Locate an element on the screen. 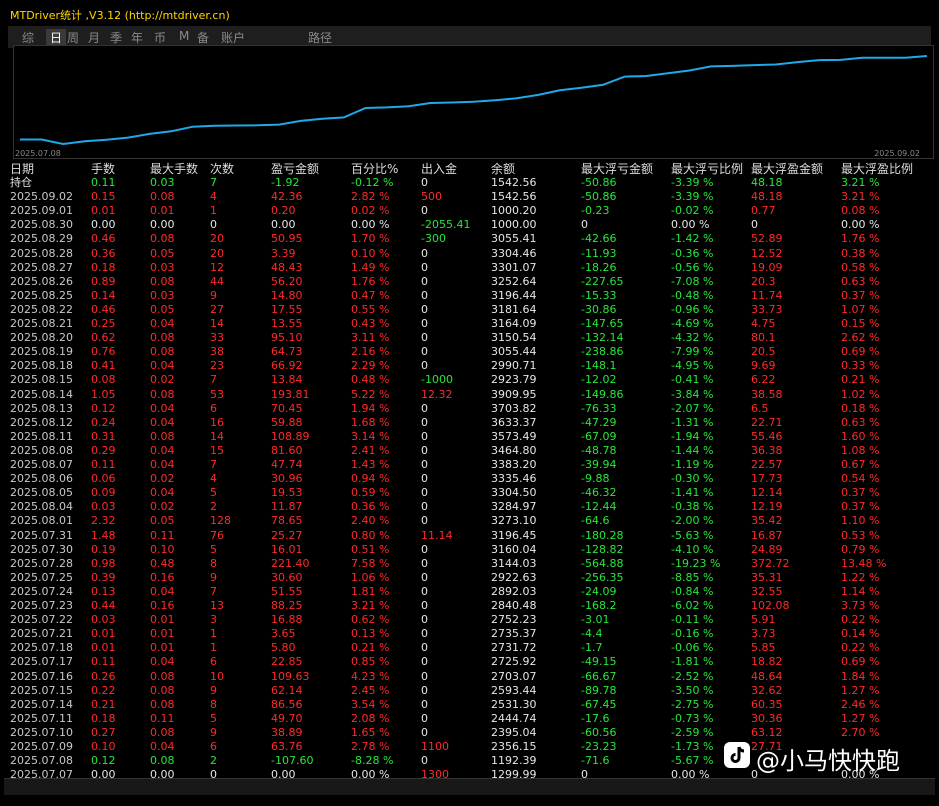 The image size is (939, 806). cell-max_dd: -46.32 is located at coordinates (599, 493).